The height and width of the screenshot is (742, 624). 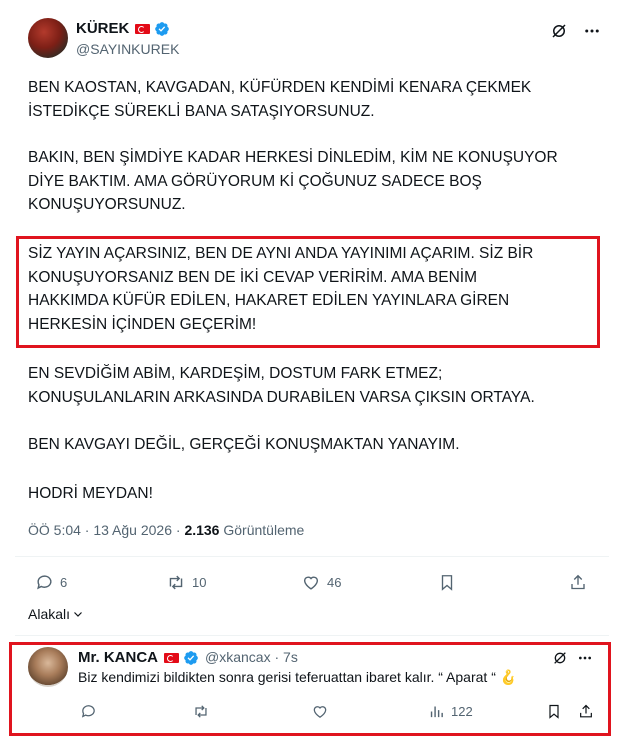 I want to click on reply-author-name: Mr. KANCA, so click(x=118, y=657).